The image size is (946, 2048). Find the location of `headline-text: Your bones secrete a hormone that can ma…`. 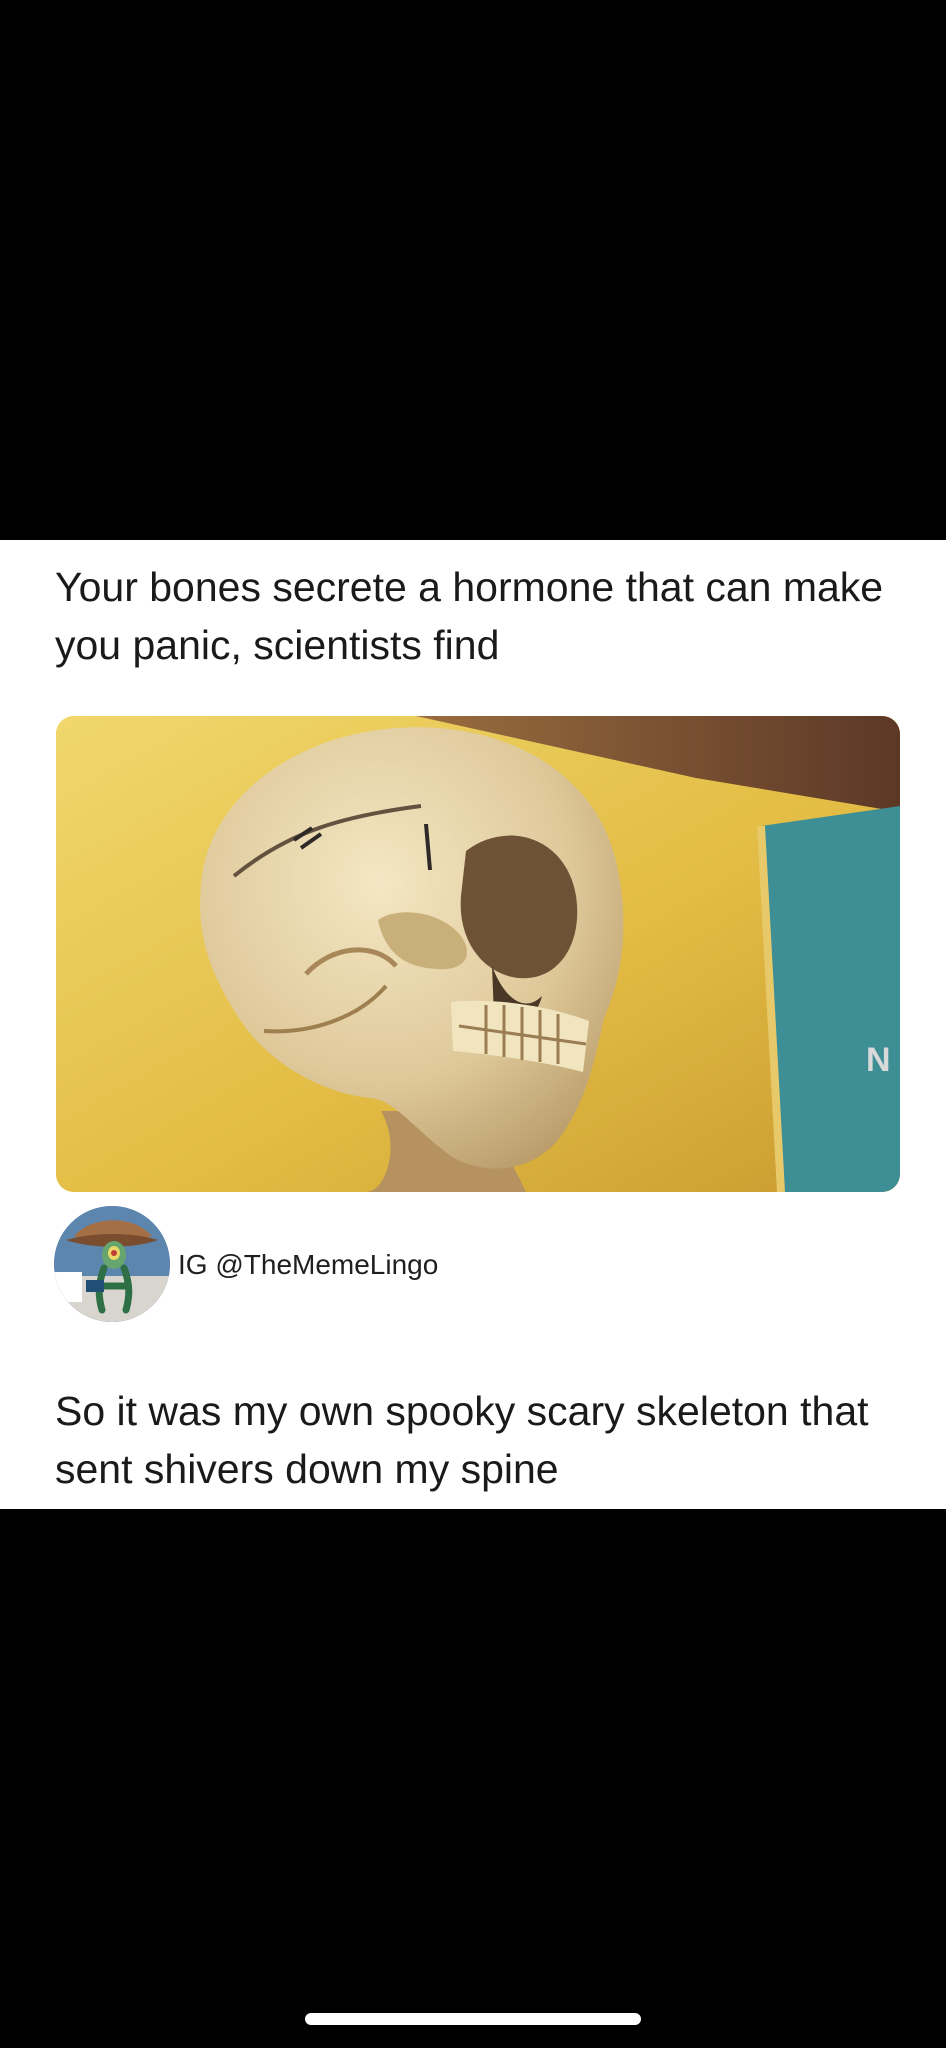

headline-text: Your bones secrete a hormone that can ma… is located at coordinates (469, 616).